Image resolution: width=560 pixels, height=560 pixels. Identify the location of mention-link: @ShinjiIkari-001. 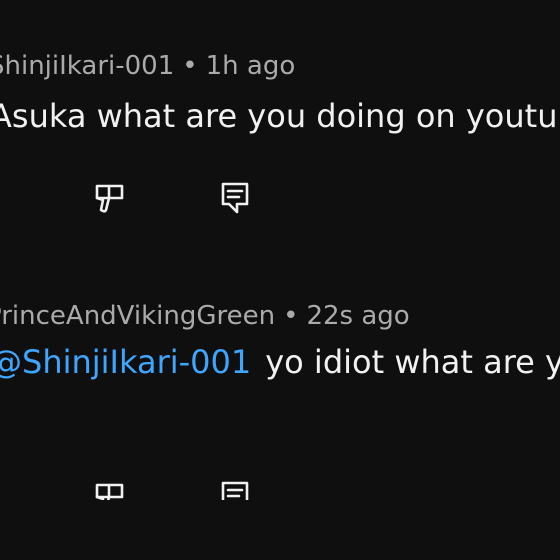
(125, 362).